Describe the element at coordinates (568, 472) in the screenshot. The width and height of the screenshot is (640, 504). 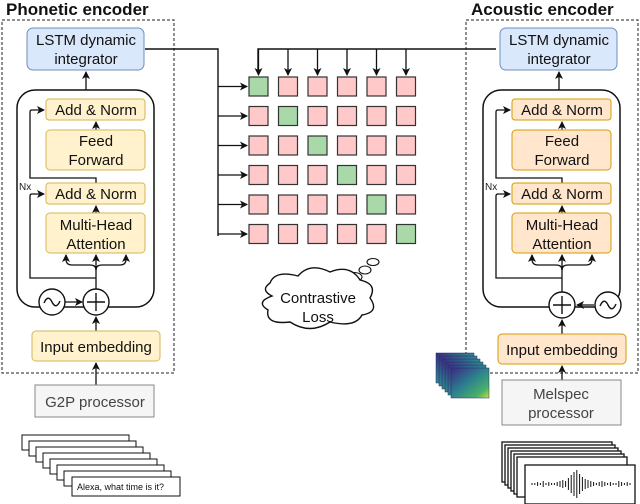
I see `waveform-stack-icon` at that location.